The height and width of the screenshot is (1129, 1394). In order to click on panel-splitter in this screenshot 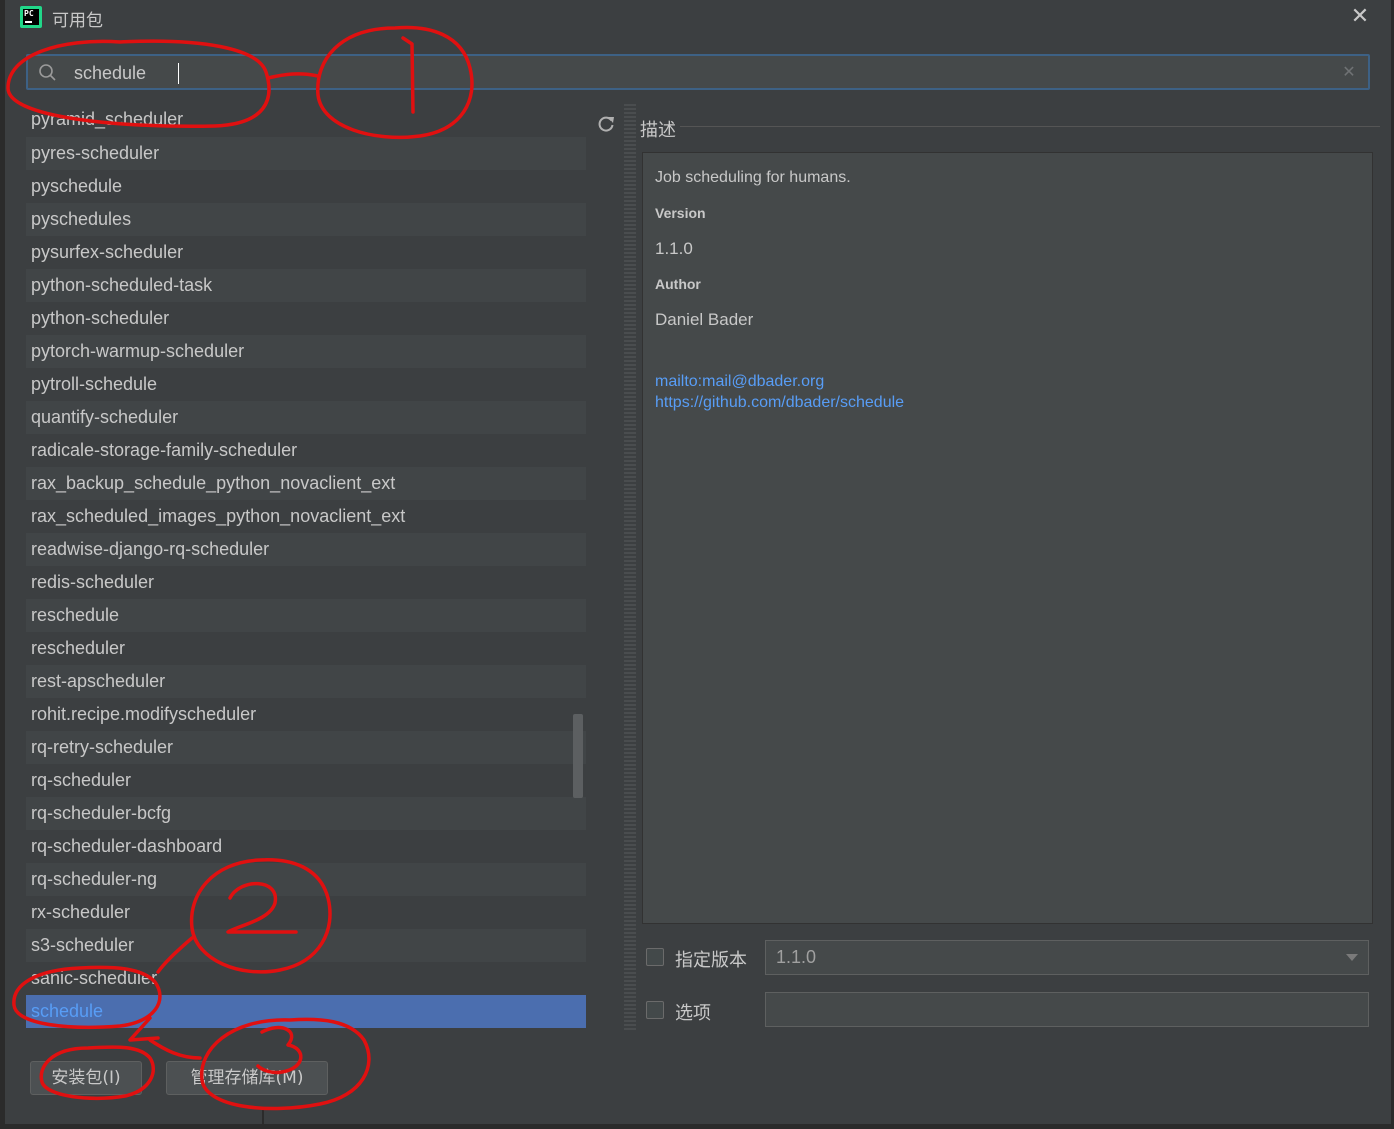, I will do `click(630, 567)`.